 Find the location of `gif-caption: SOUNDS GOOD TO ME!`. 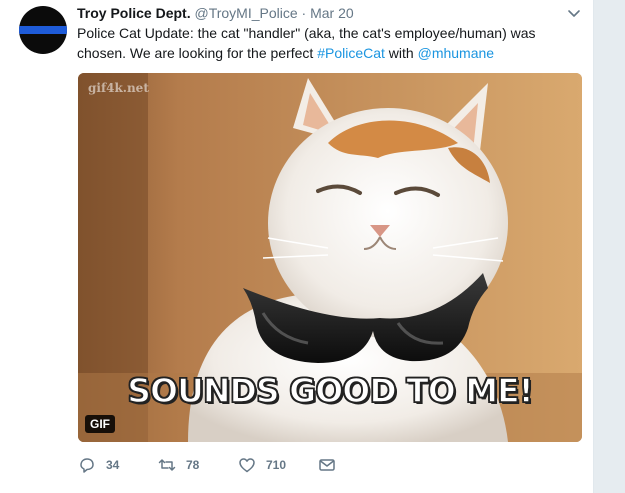

gif-caption: SOUNDS GOOD TO ME! is located at coordinates (331, 390).